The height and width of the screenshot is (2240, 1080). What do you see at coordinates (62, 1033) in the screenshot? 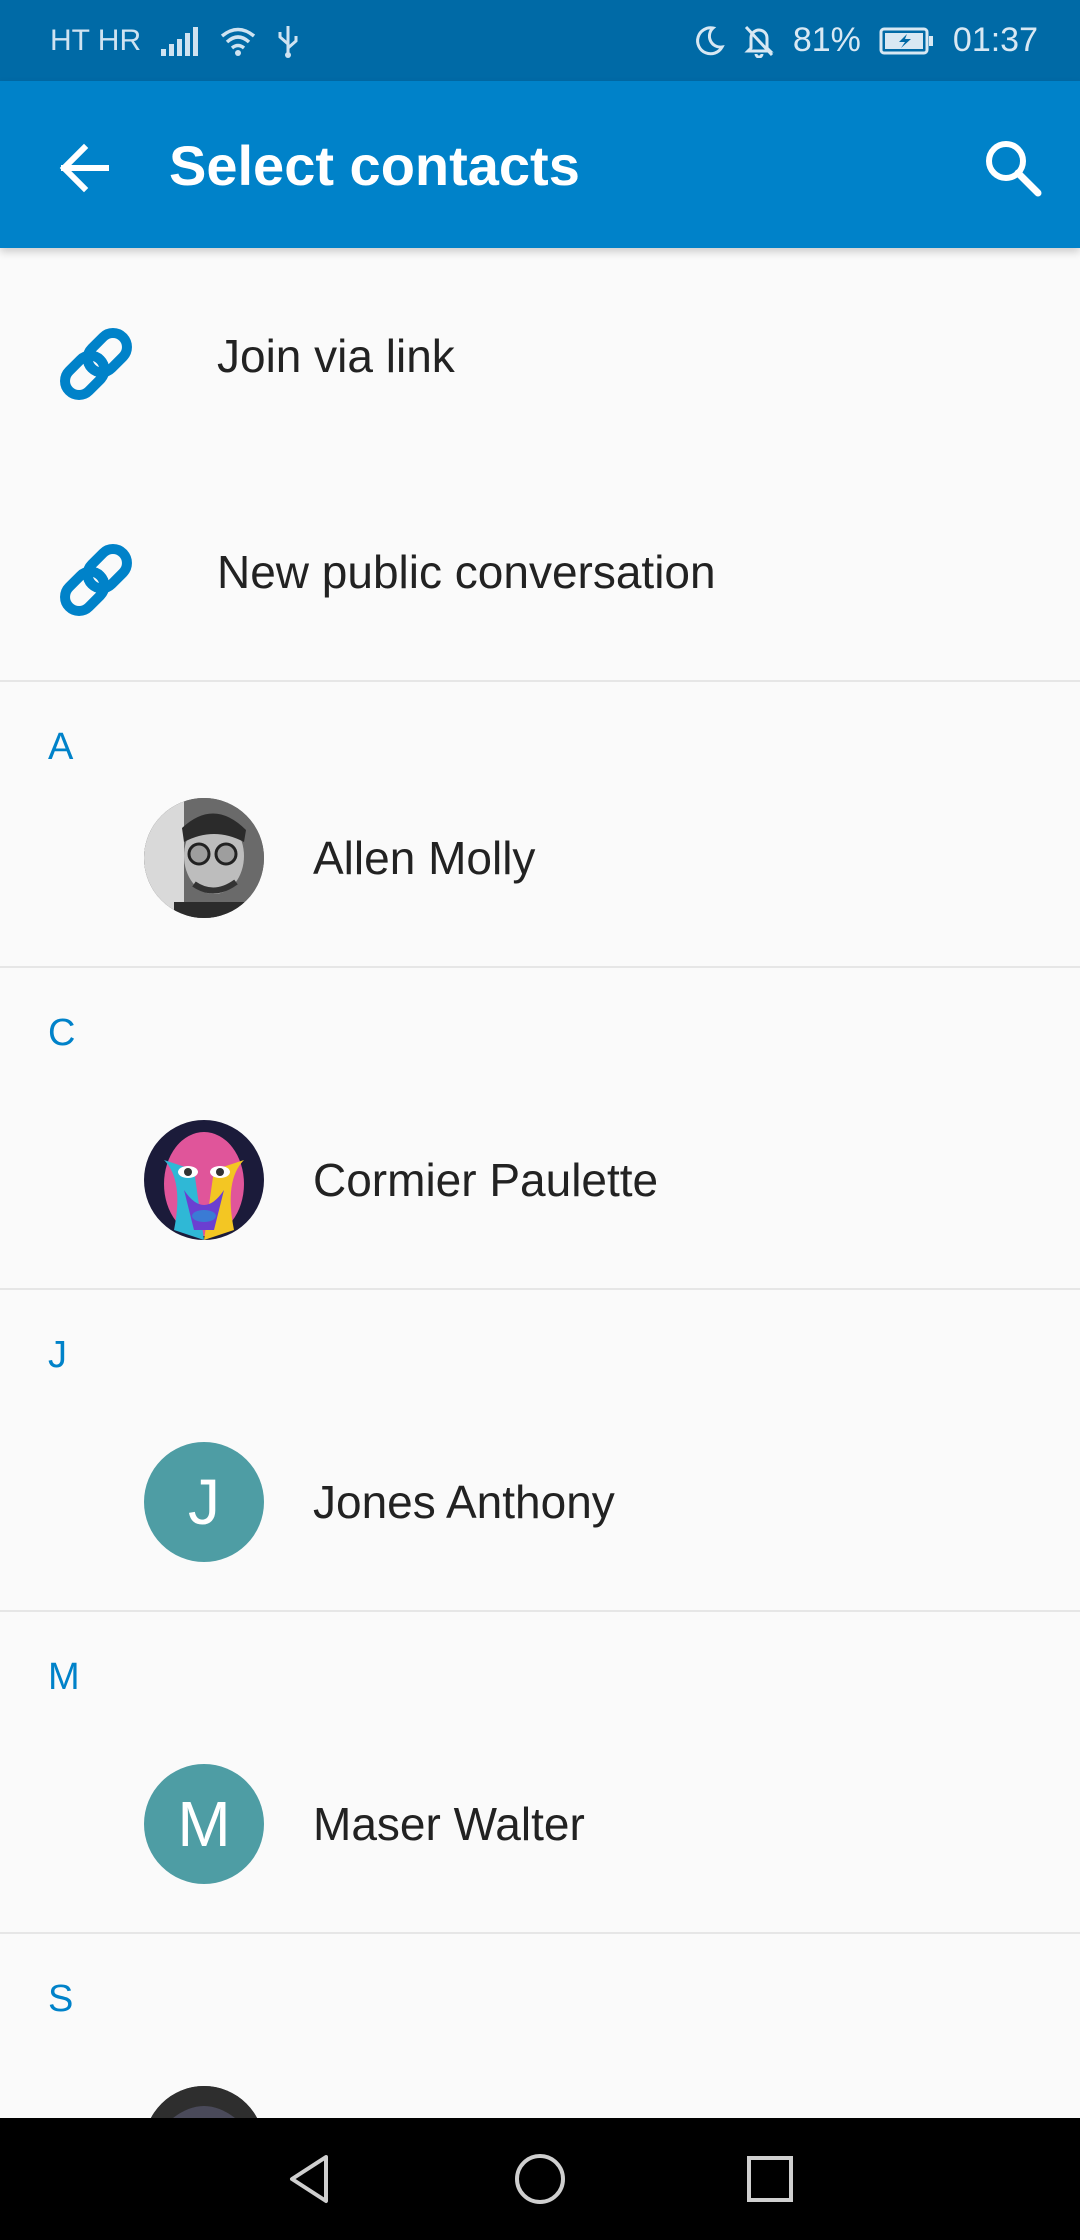
I see `section-letter: C` at bounding box center [62, 1033].